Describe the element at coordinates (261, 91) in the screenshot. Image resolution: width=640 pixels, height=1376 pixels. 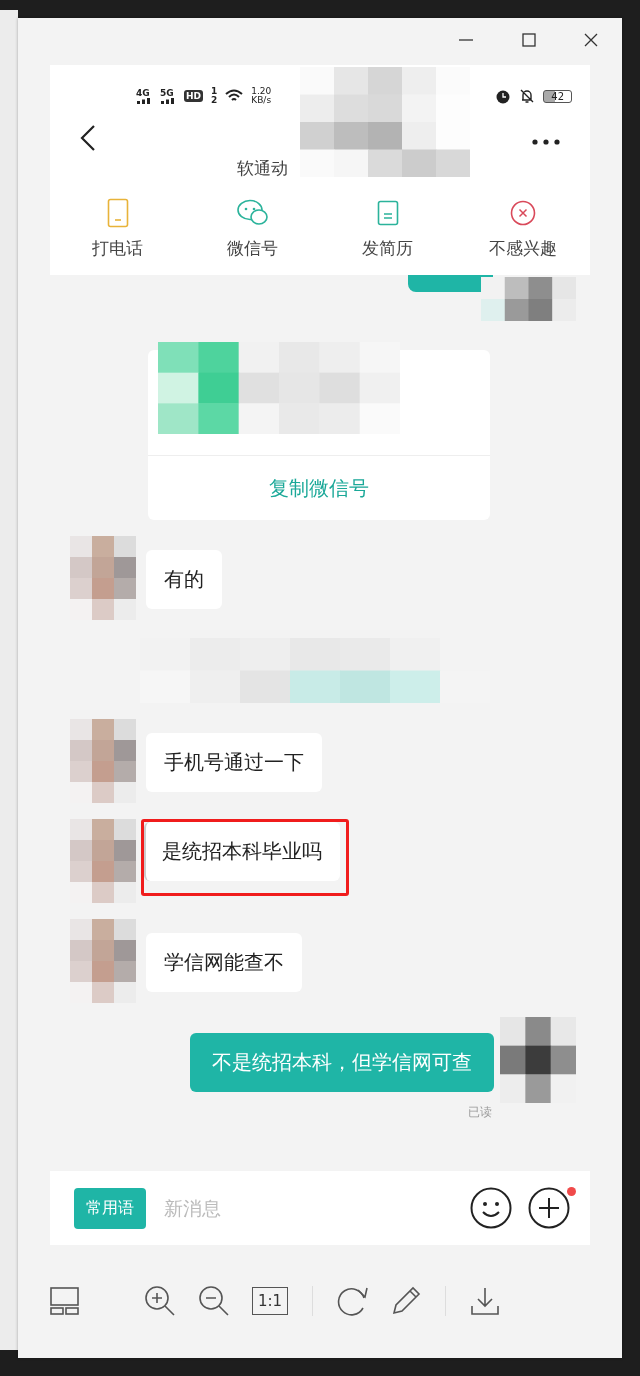
I see `speed-value: 1.20` at that location.